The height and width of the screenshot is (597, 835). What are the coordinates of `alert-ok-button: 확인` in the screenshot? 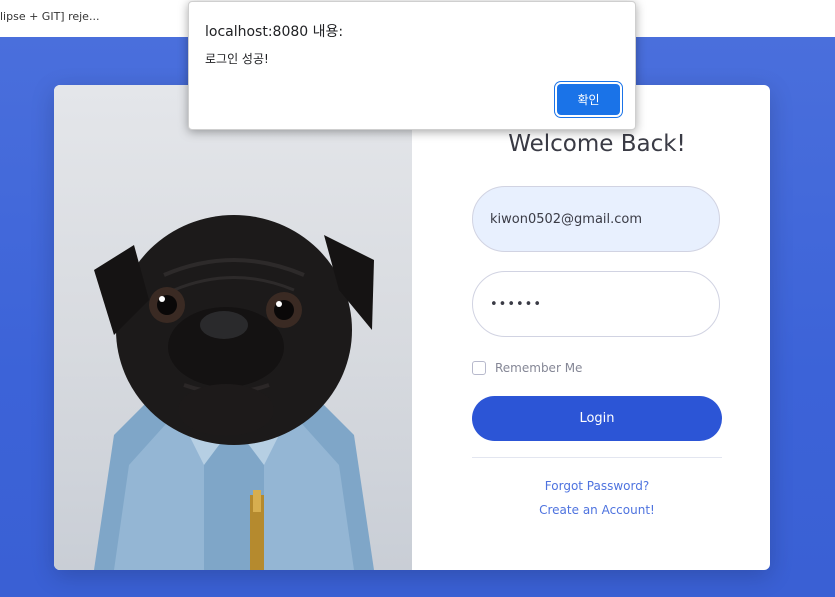 It's located at (588, 99).